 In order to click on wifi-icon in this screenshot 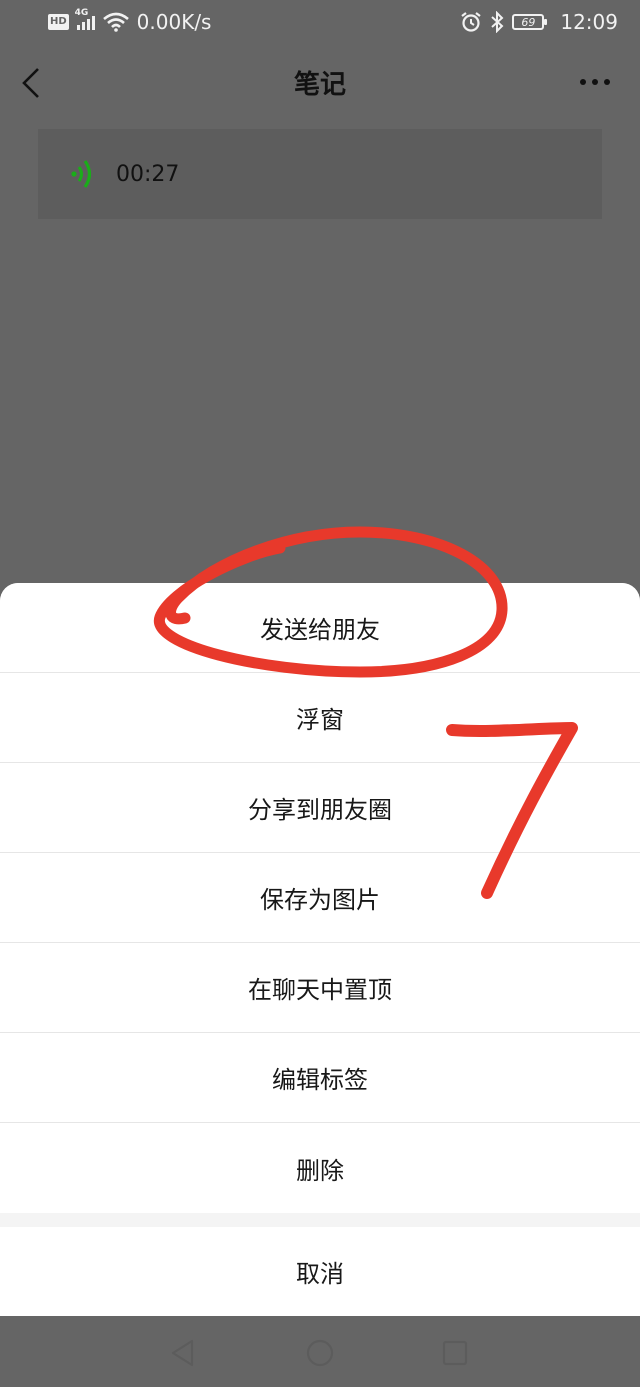, I will do `click(115, 22)`.